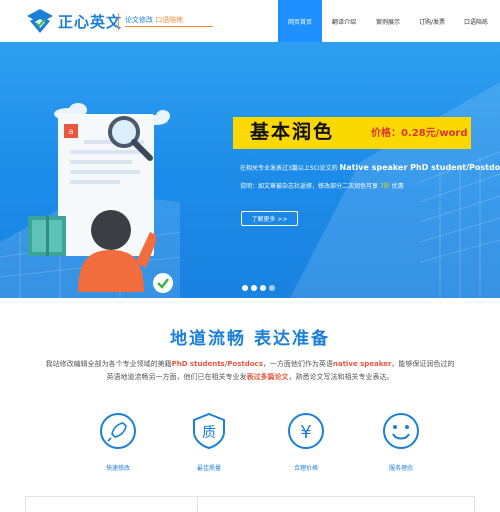  I want to click on native-speaker-highlight: Native speaker PhD student/Postdocs, so click(419, 167).